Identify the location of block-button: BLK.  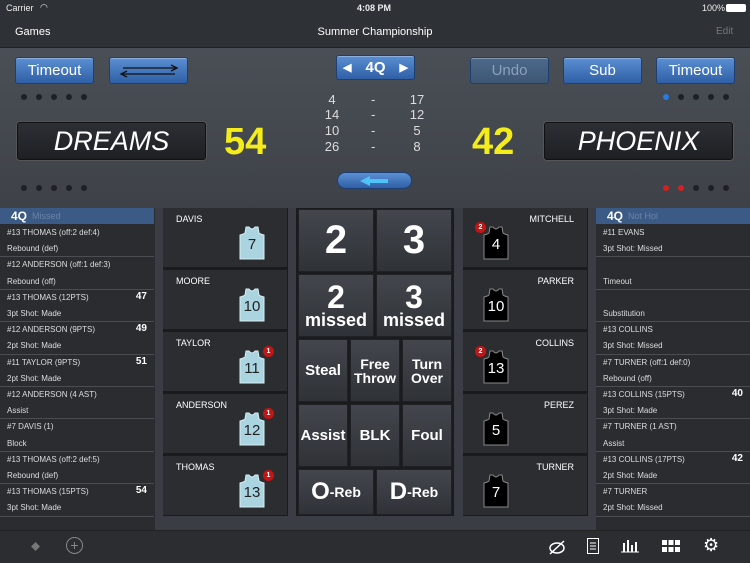
(375, 435).